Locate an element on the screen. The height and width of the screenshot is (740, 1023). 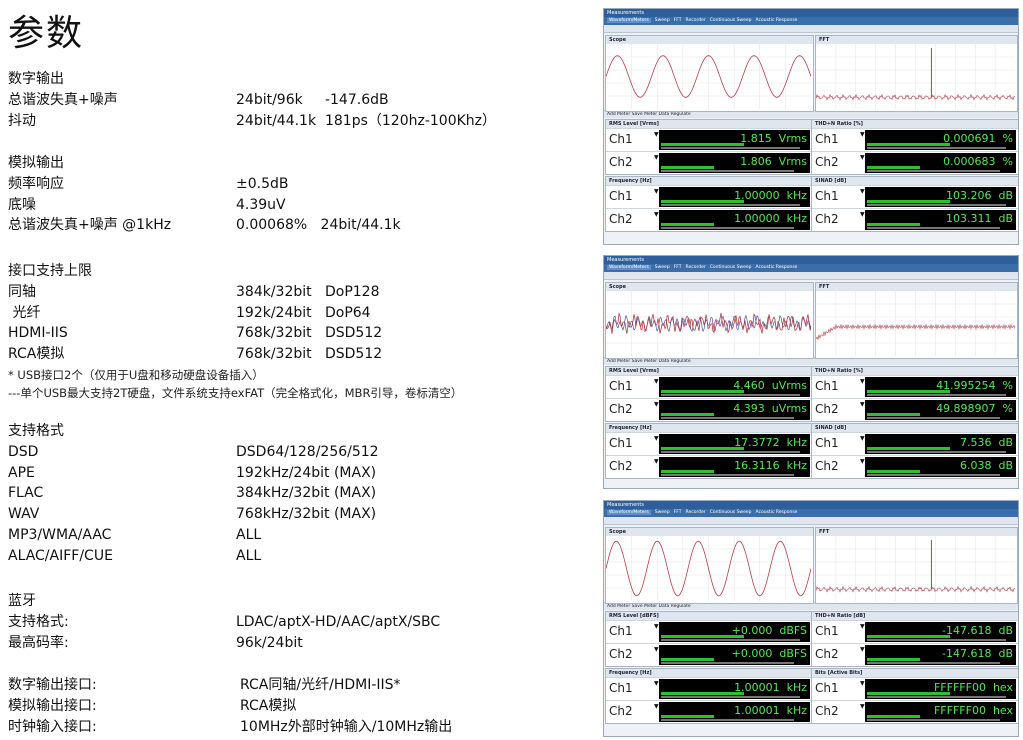
meter-display: 1.815 Vrms is located at coordinates (734, 140).